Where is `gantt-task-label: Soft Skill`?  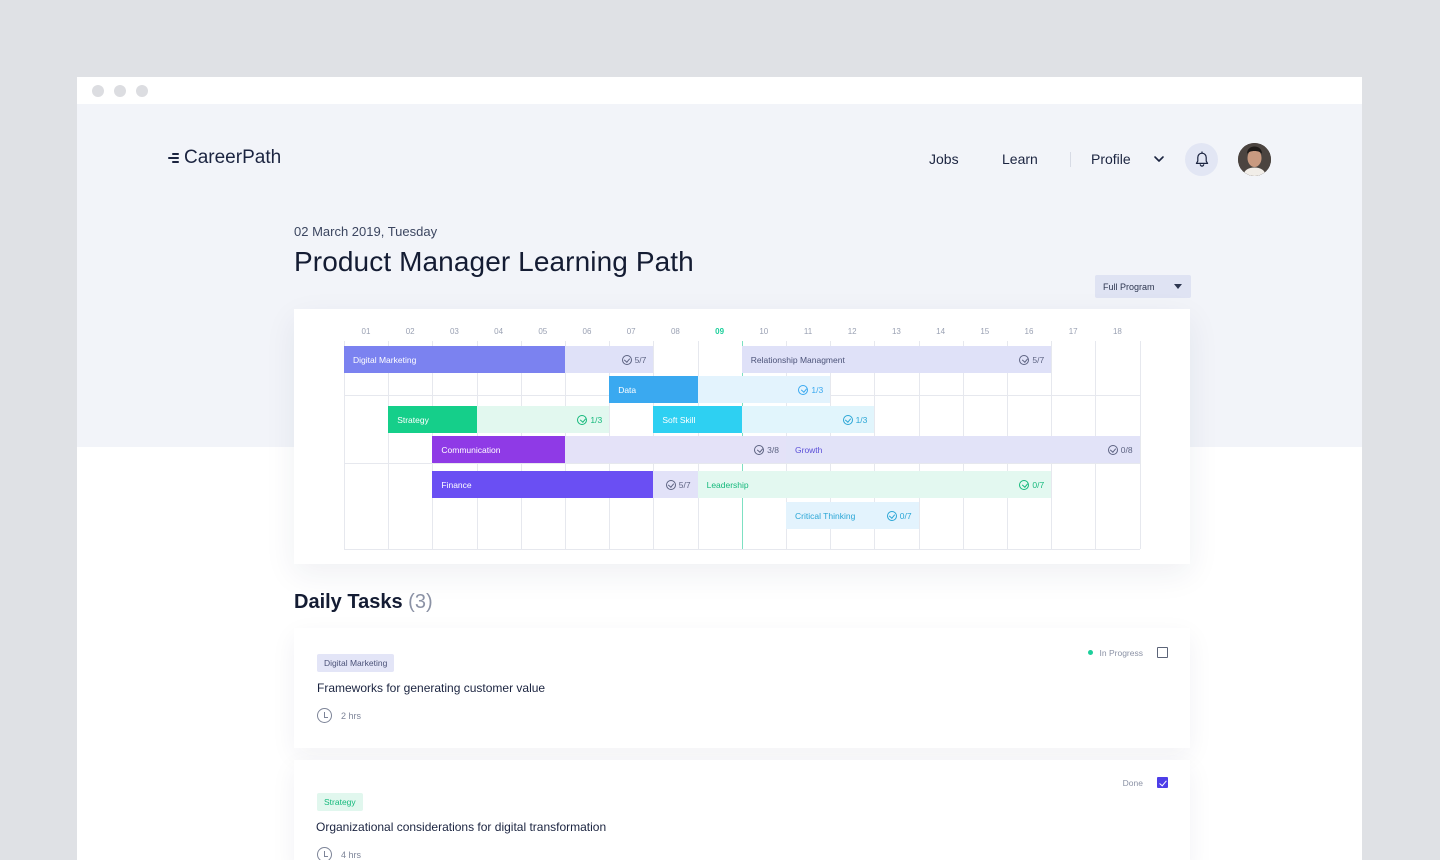 gantt-task-label: Soft Skill is located at coordinates (679, 419).